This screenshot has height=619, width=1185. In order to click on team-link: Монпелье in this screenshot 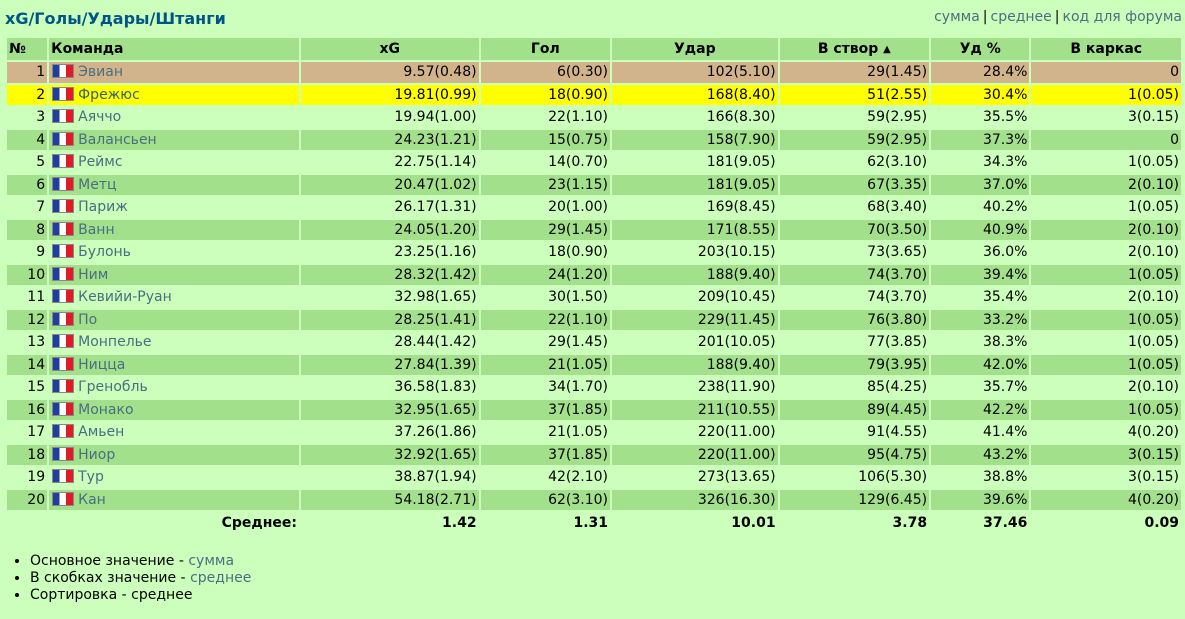, I will do `click(114, 342)`.